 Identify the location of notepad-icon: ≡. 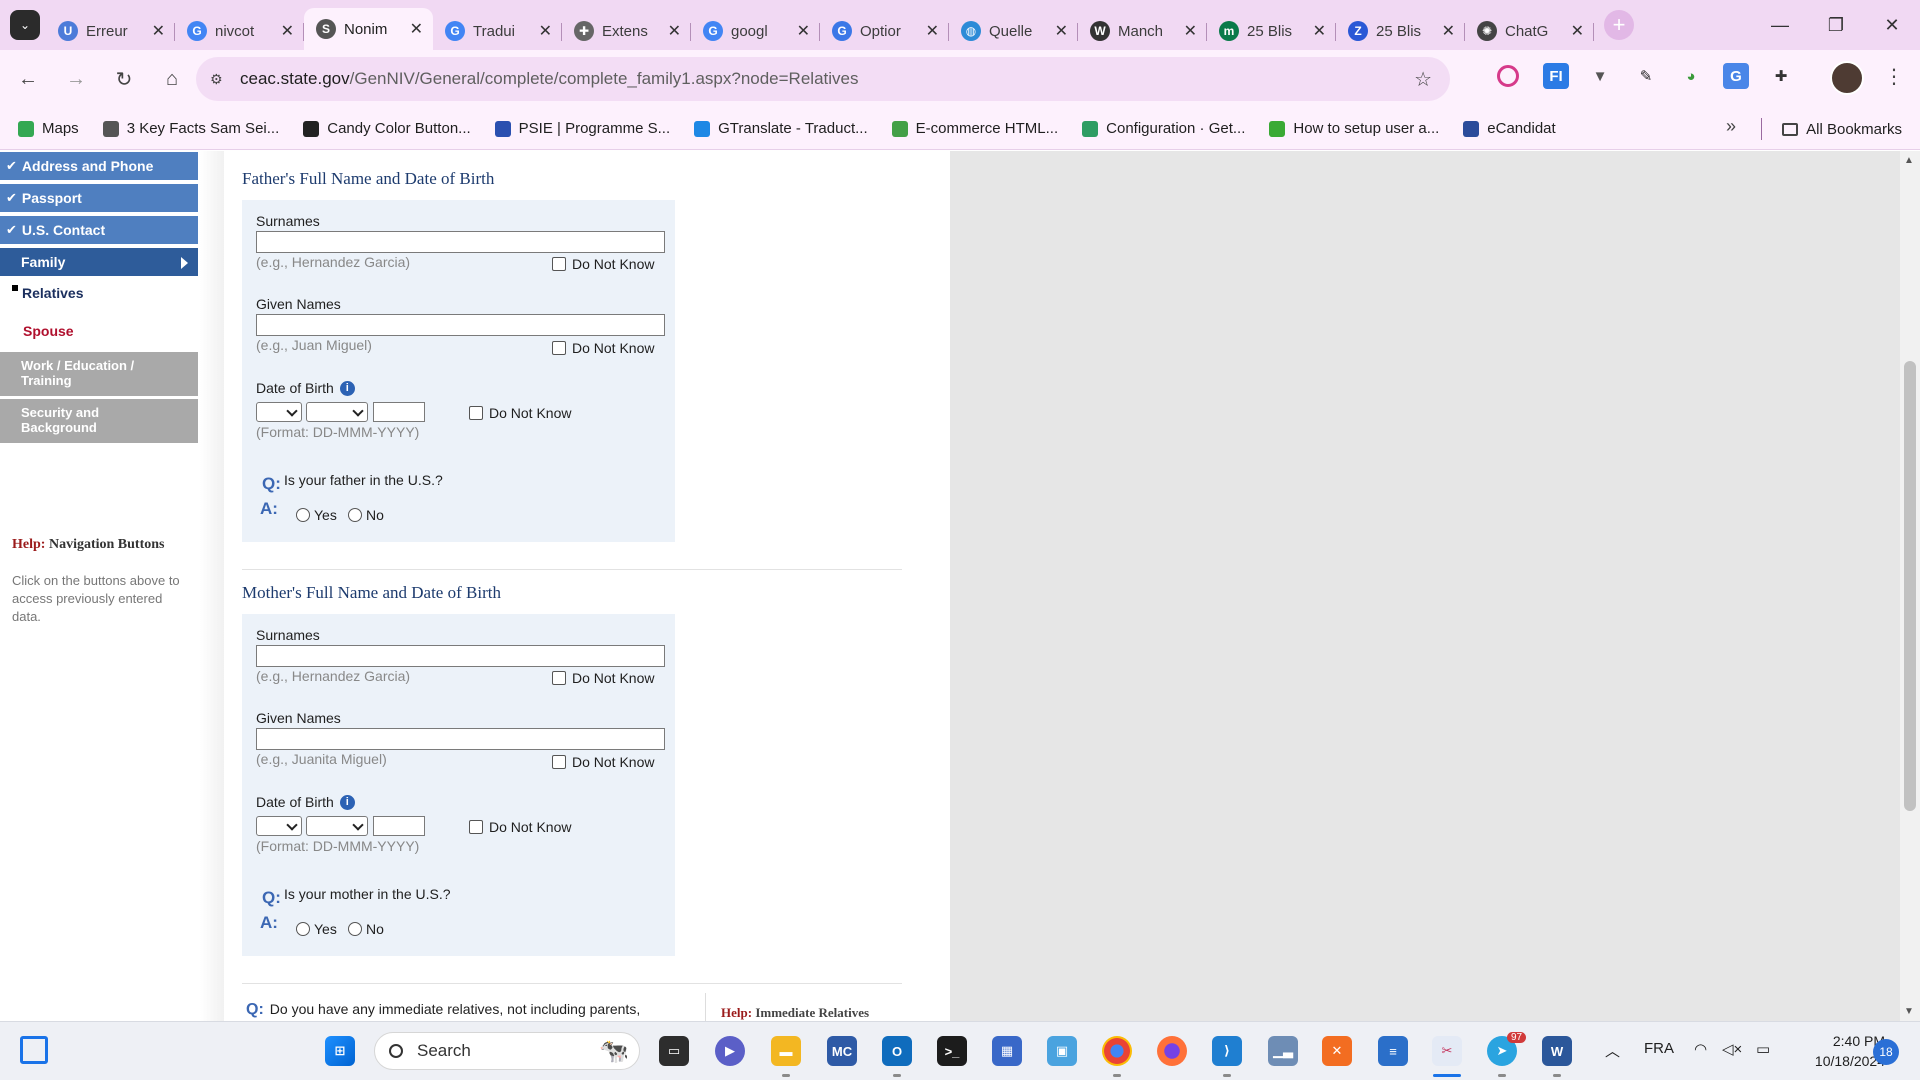
(1393, 1051).